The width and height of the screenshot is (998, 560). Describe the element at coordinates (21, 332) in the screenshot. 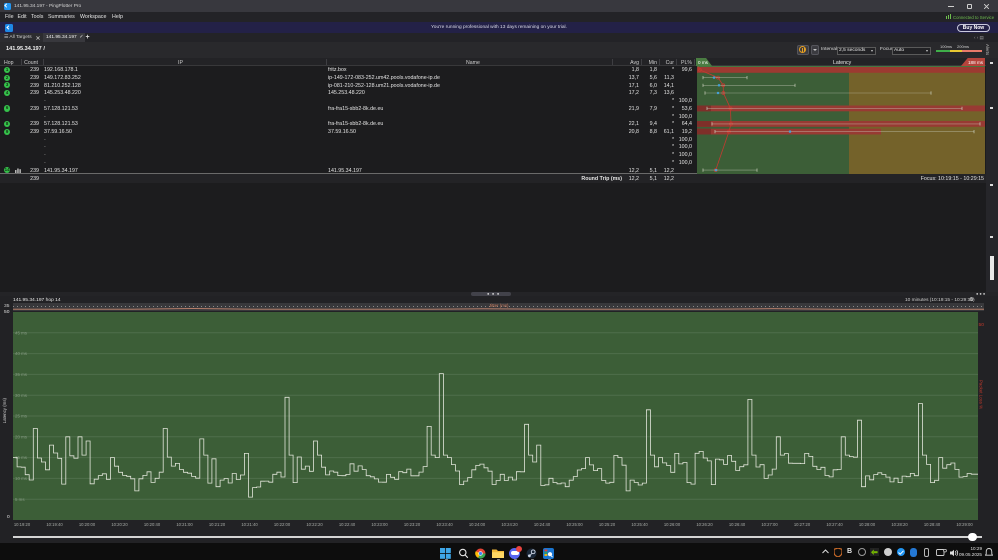

I see `svg-text: 45 ms` at that location.